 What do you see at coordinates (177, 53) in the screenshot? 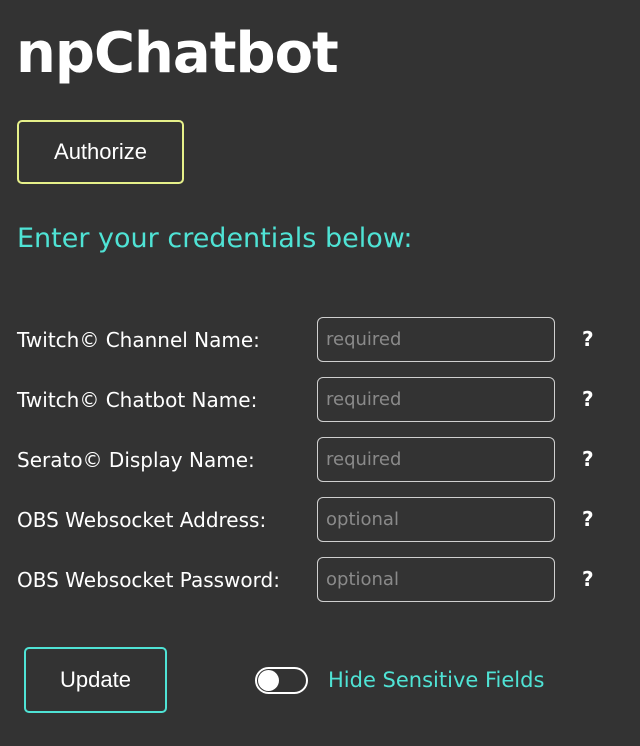
I see `app-title: npChatbot` at bounding box center [177, 53].